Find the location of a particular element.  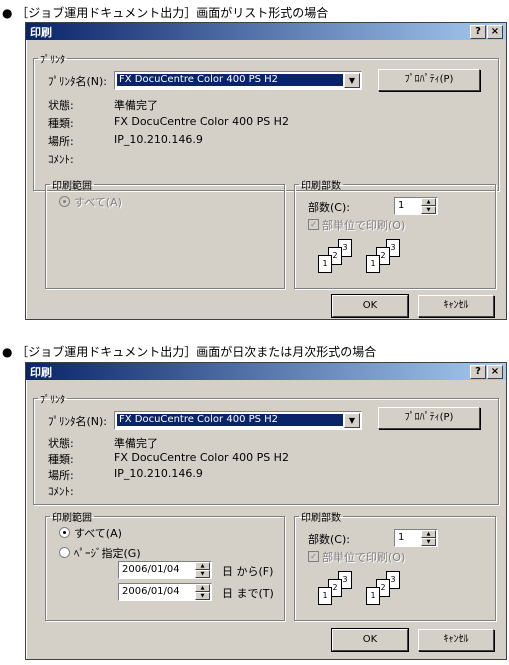

date-from-spinner: 2006/01/04 ▲ ▼ is located at coordinates (165, 570).